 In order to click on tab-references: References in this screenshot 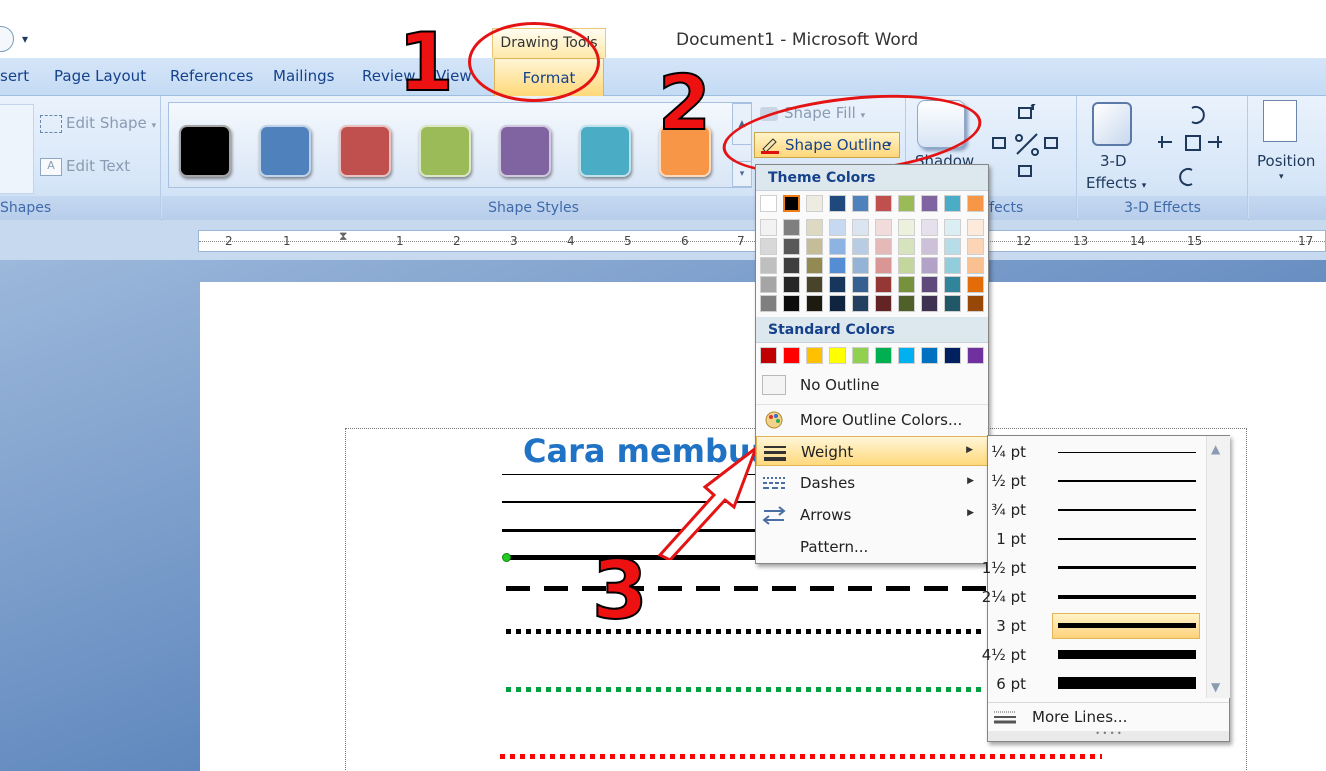, I will do `click(211, 76)`.